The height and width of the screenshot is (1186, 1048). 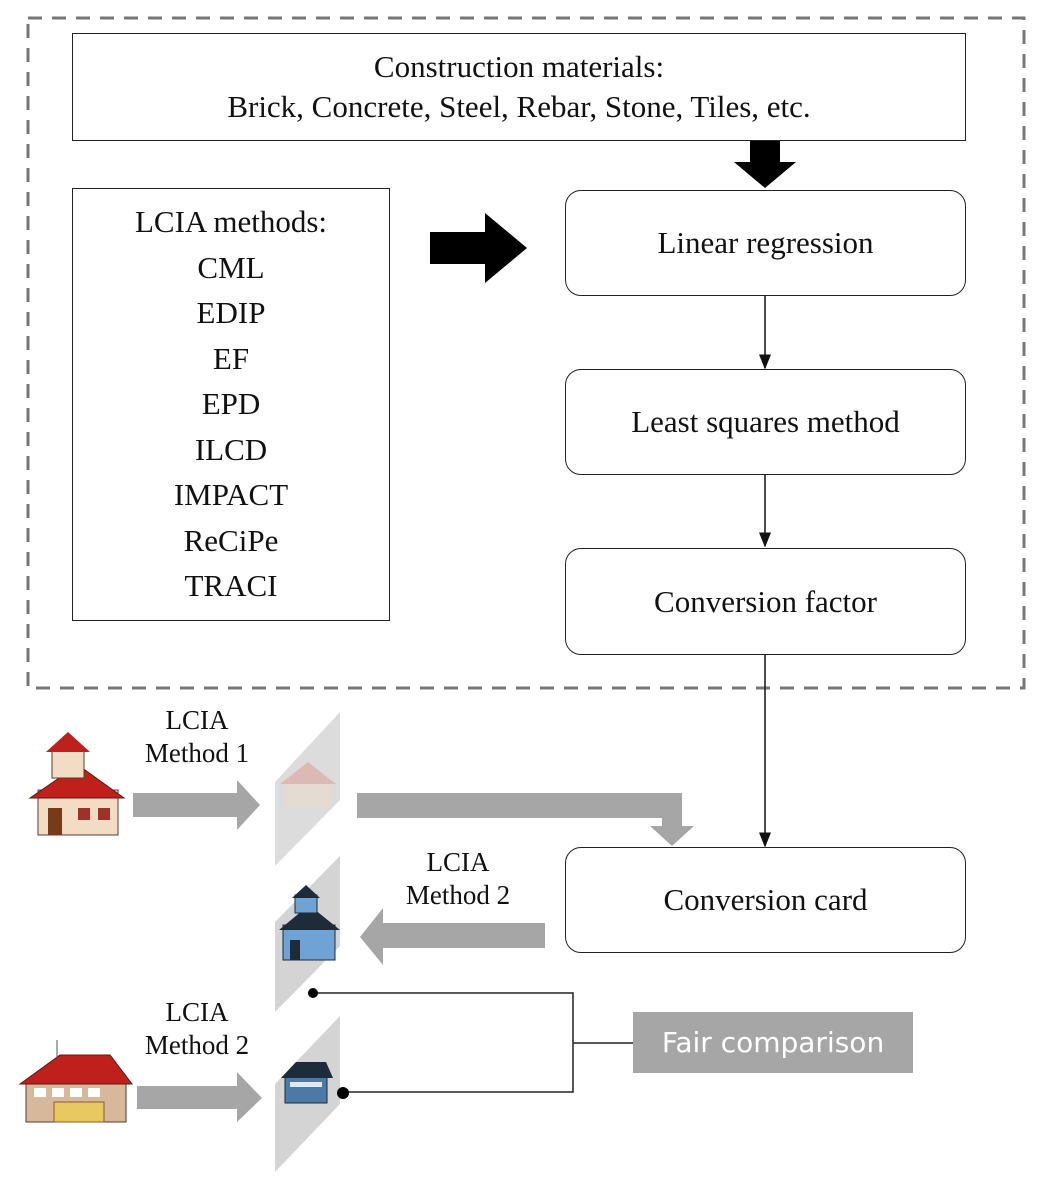 I want to click on house-icon-small-blue, so click(x=307, y=1083).